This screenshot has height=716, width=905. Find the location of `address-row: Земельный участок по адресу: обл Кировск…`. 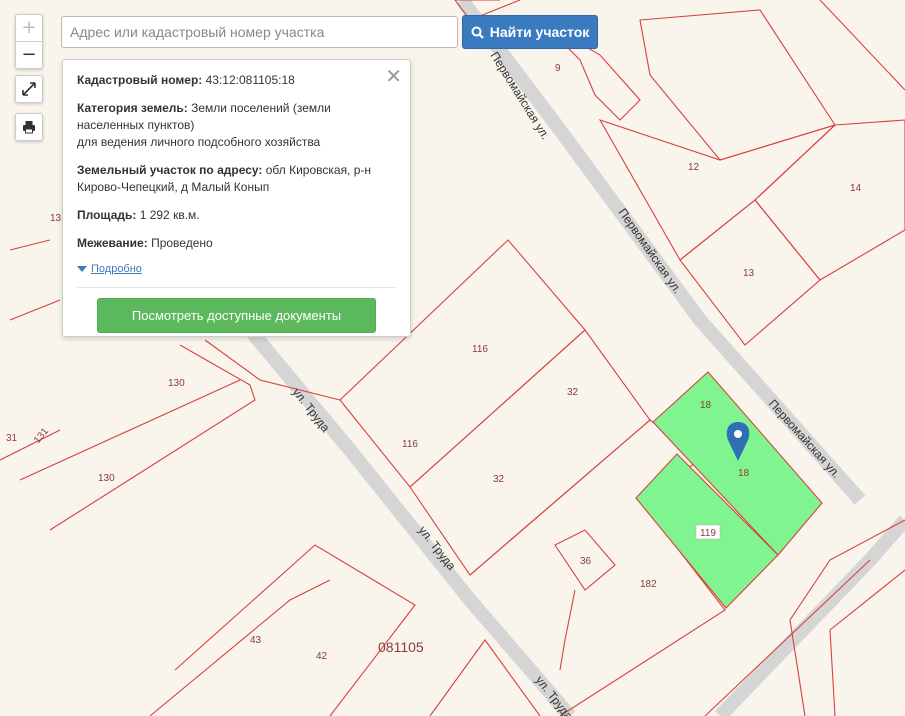

address-row: Земельный участок по адресу: обл Кировск… is located at coordinates (224, 178).